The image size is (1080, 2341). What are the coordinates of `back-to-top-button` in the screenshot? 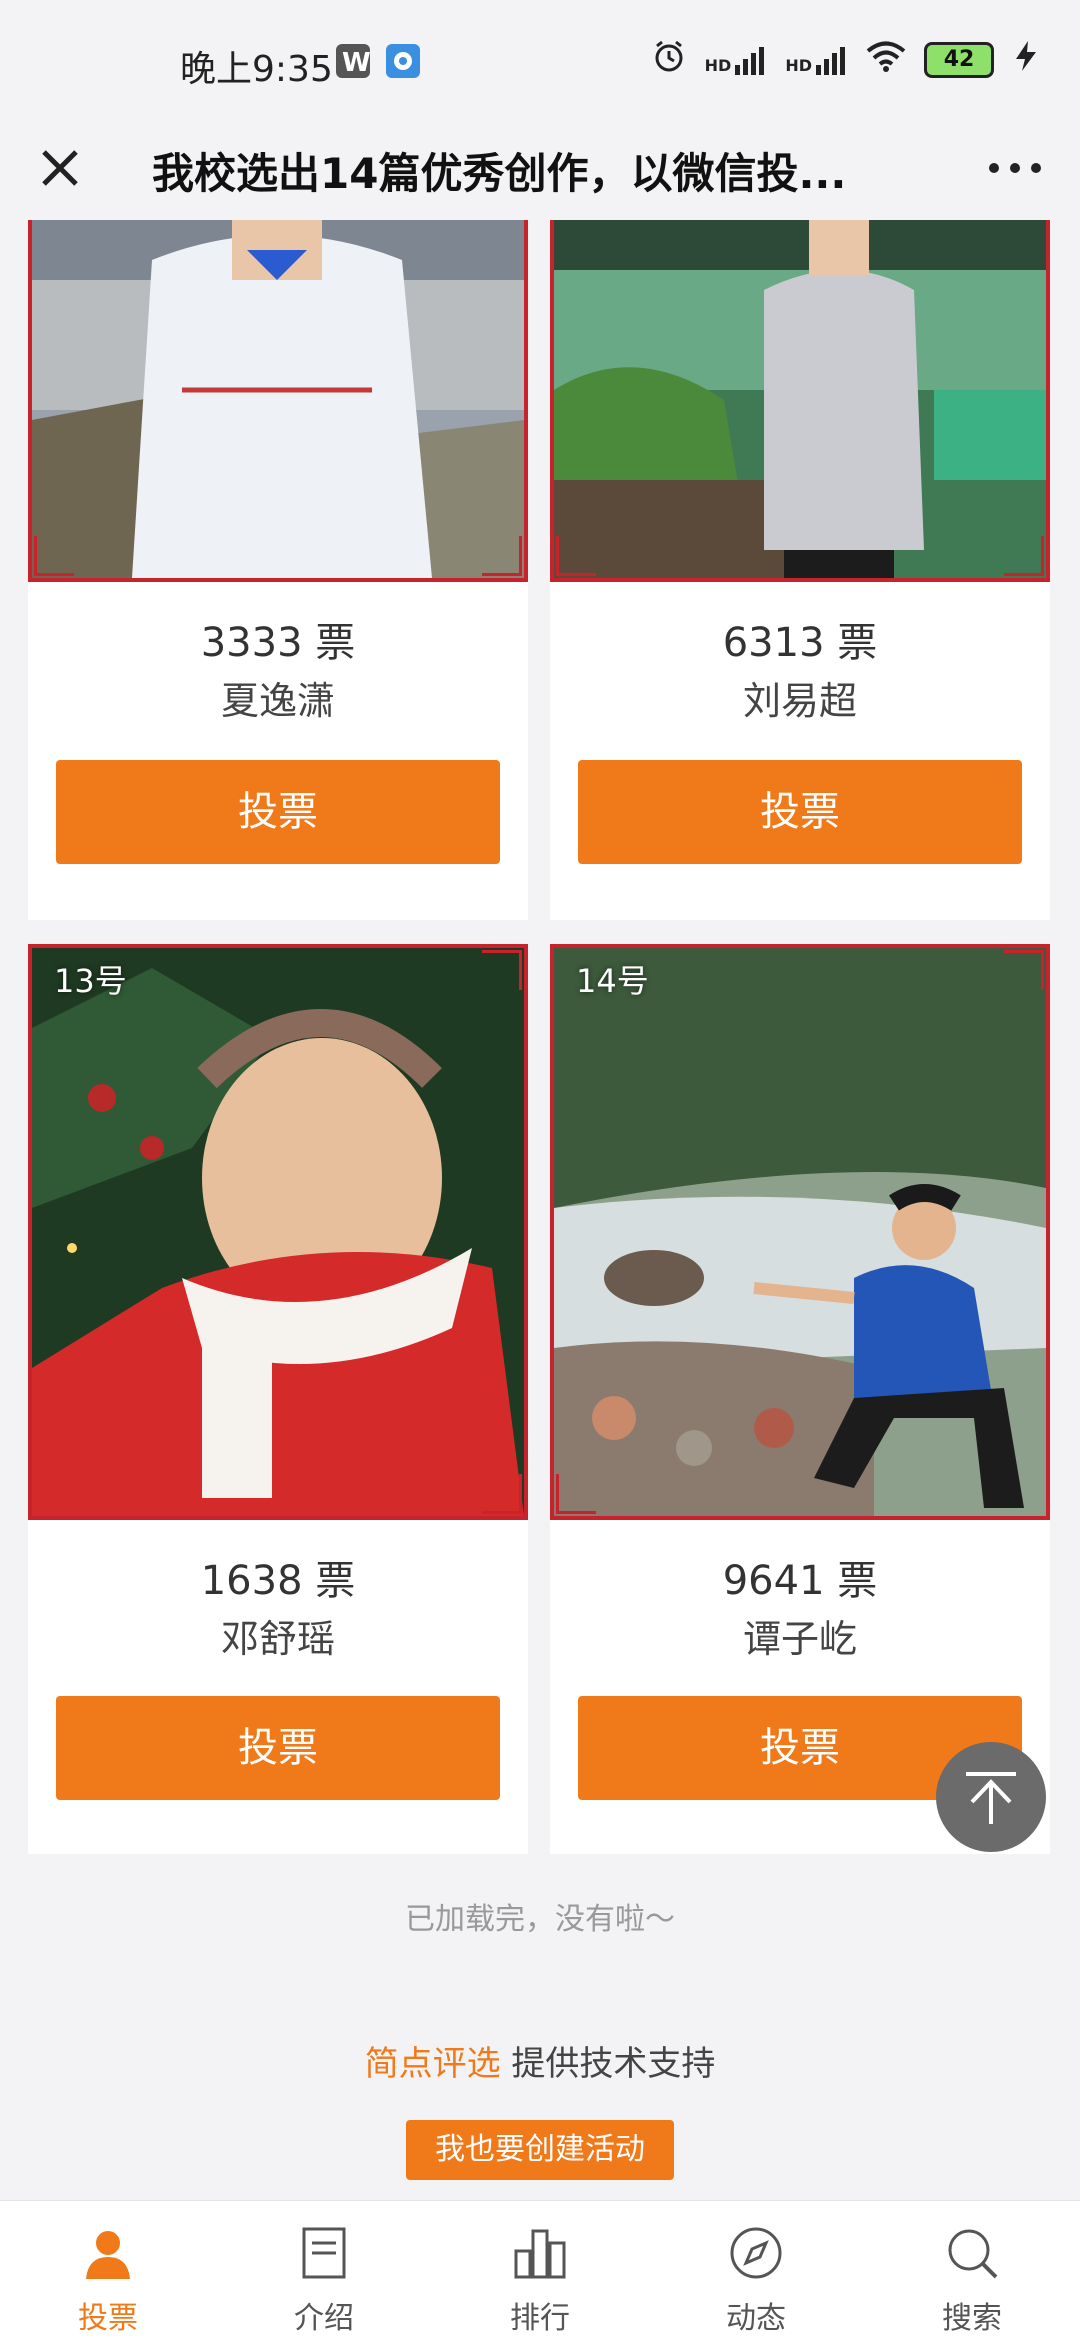 It's located at (991, 1797).